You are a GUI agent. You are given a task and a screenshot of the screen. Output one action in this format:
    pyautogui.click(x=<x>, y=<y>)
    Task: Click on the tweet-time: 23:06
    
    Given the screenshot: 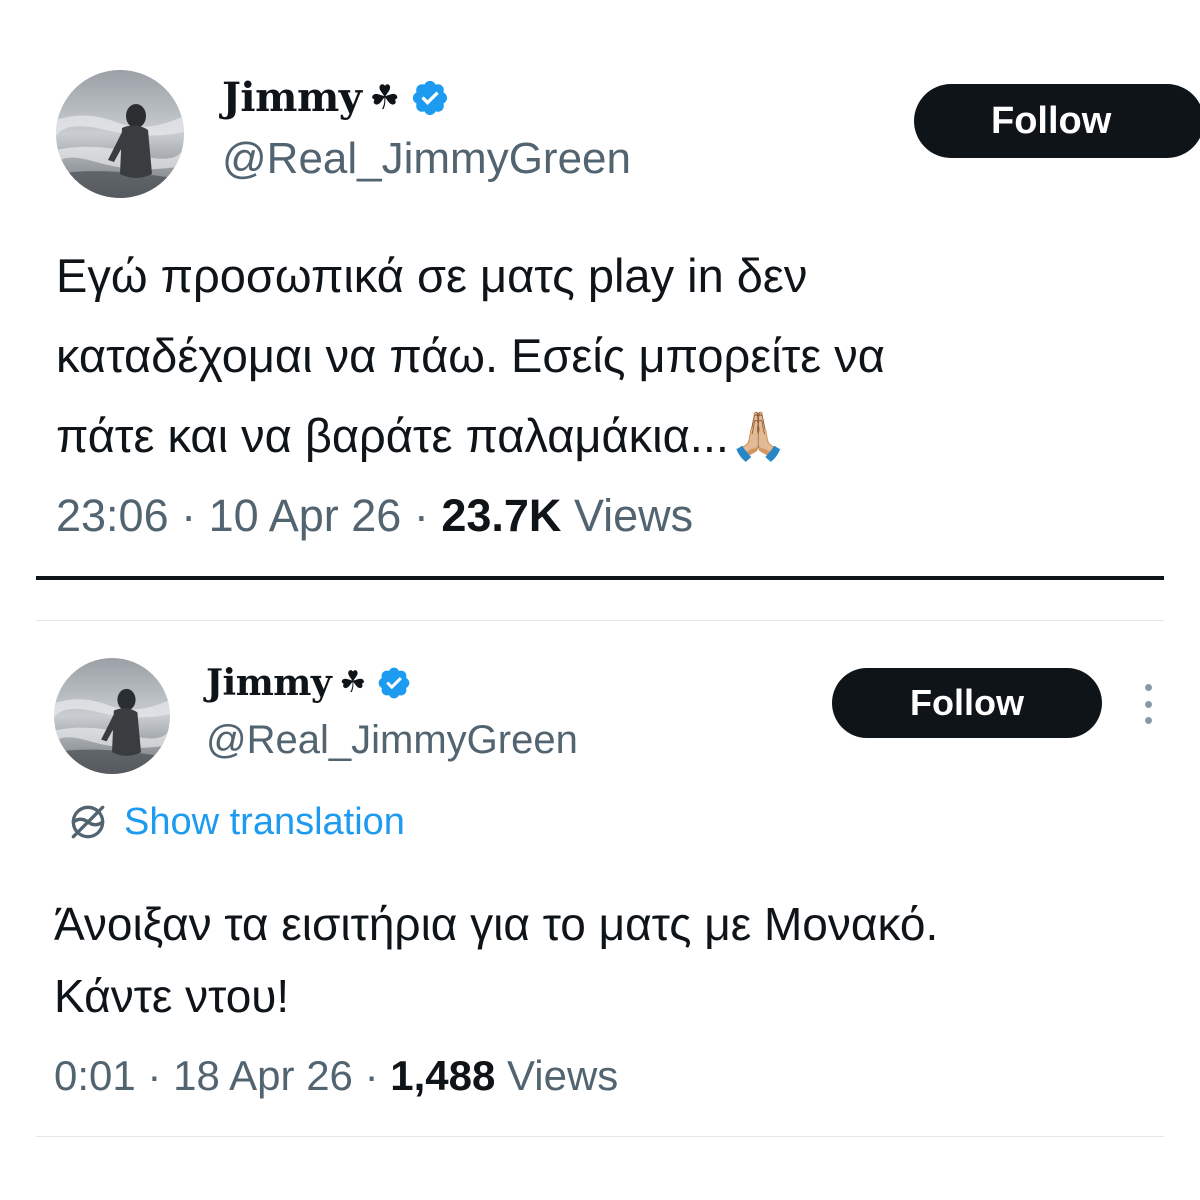 What is the action you would take?
    pyautogui.click(x=112, y=515)
    